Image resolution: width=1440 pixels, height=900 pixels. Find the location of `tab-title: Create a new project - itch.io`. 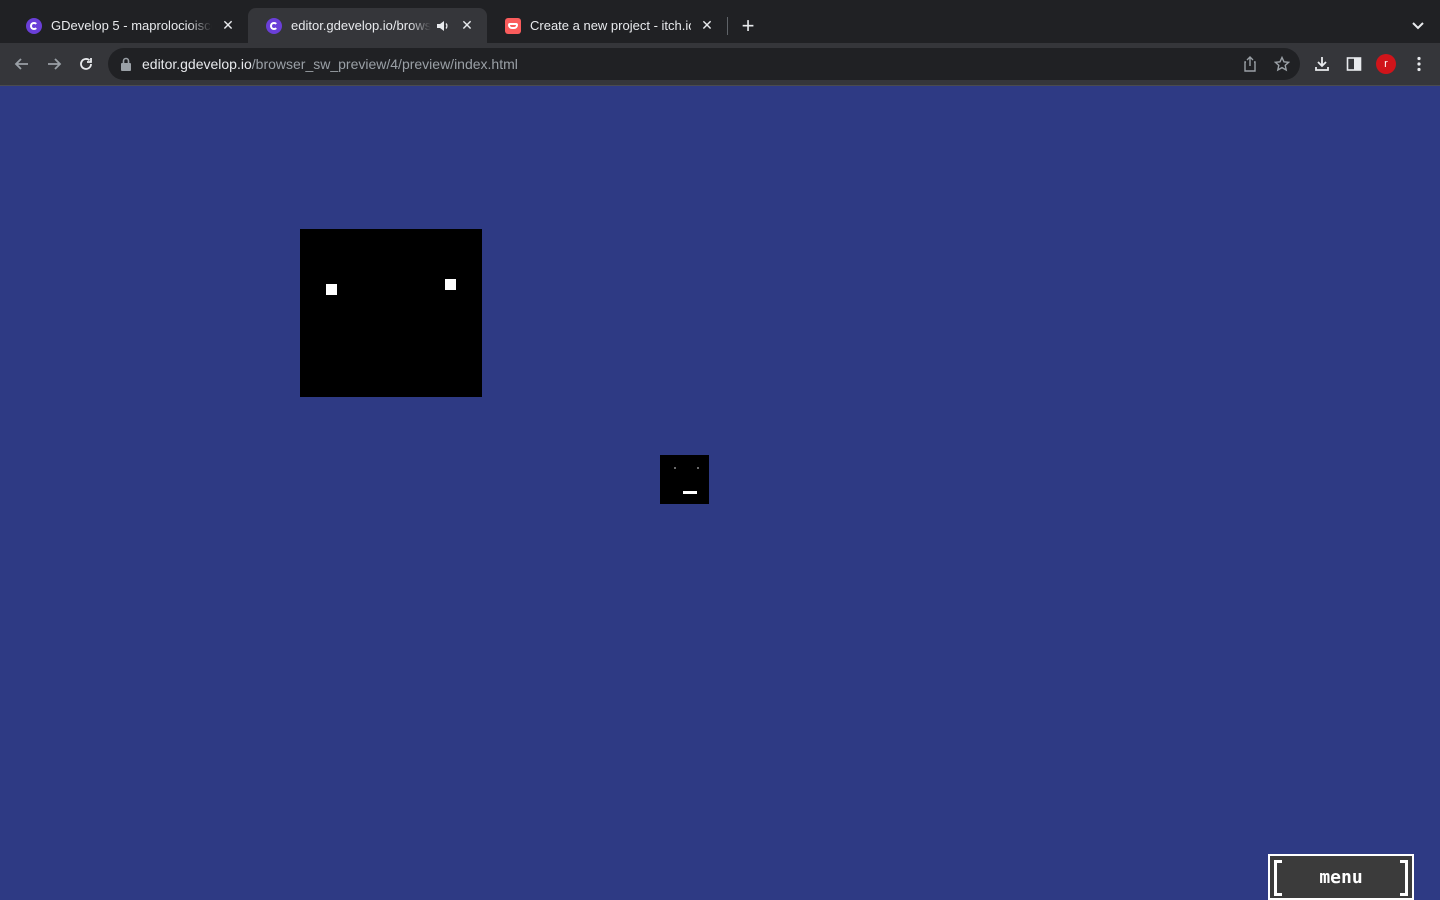

tab-title: Create a new project - itch.io is located at coordinates (610, 25).